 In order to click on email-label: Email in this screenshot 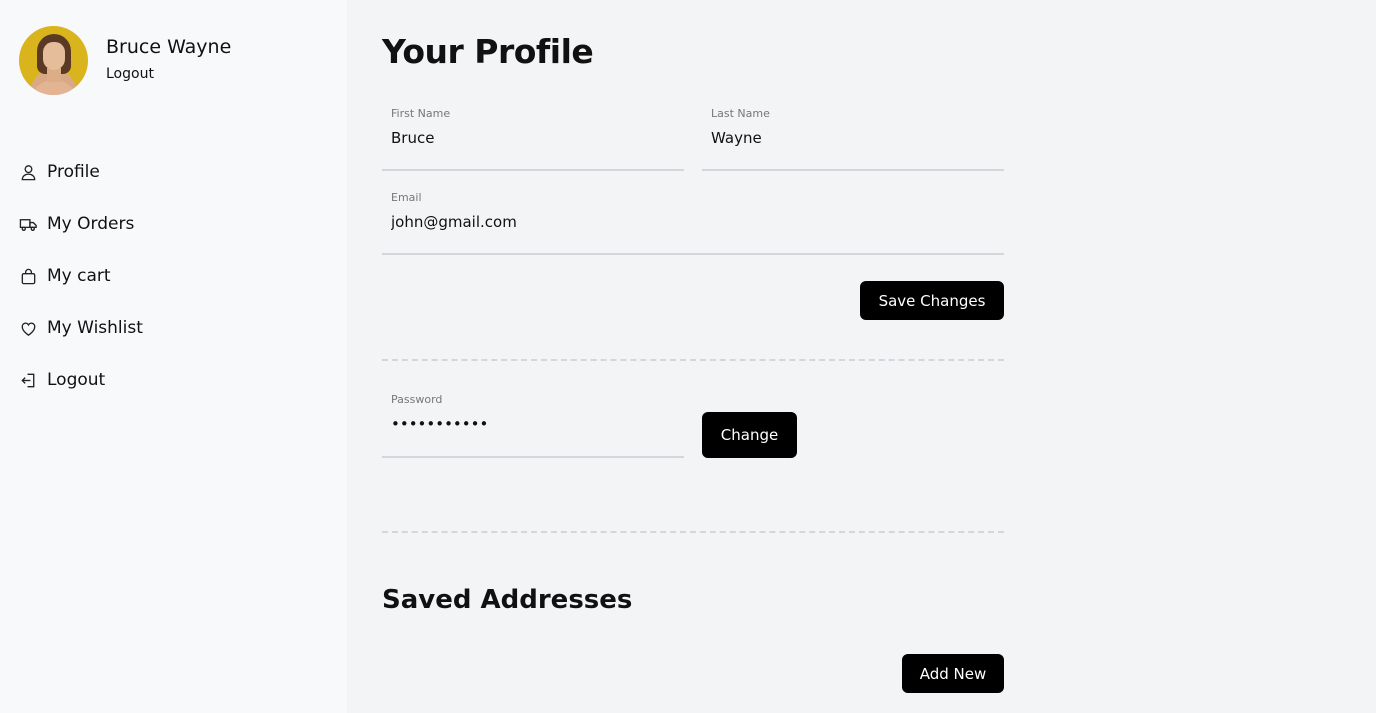, I will do `click(406, 197)`.